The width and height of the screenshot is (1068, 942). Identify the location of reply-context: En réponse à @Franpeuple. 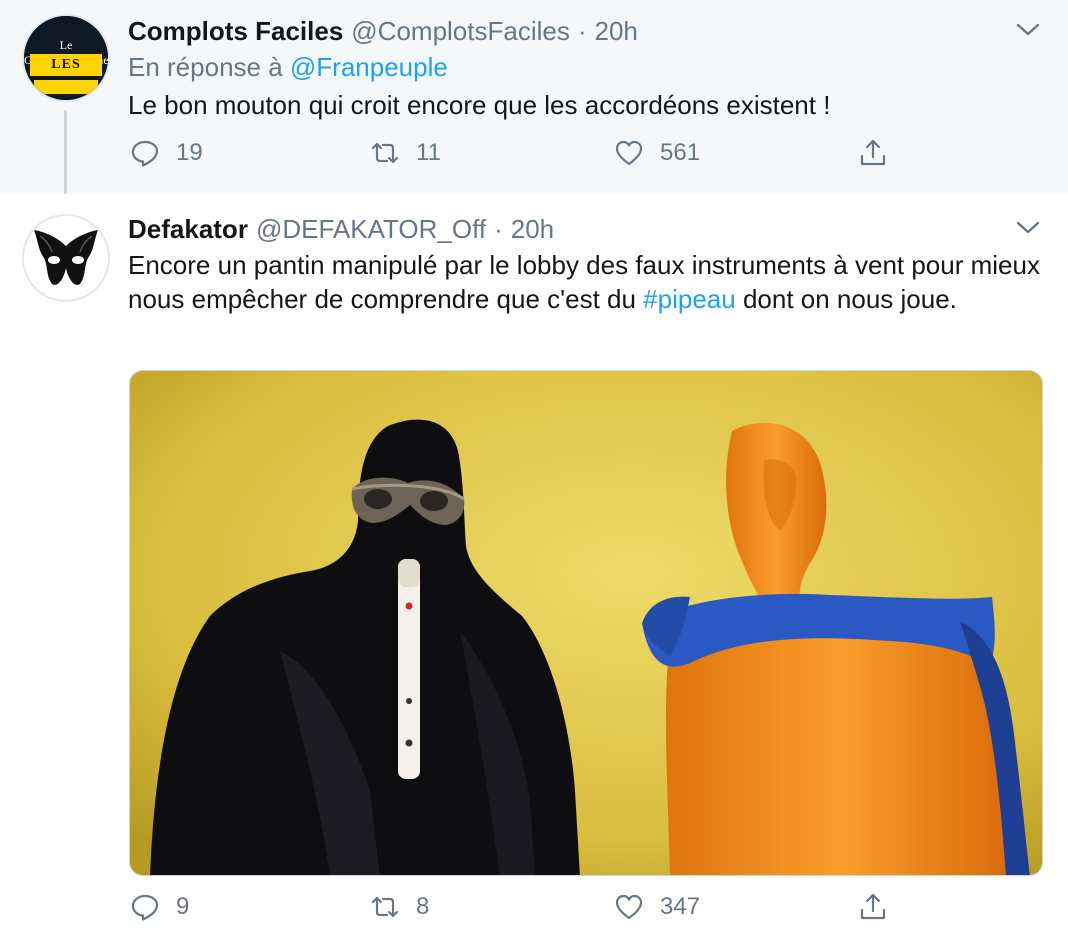
(288, 67).